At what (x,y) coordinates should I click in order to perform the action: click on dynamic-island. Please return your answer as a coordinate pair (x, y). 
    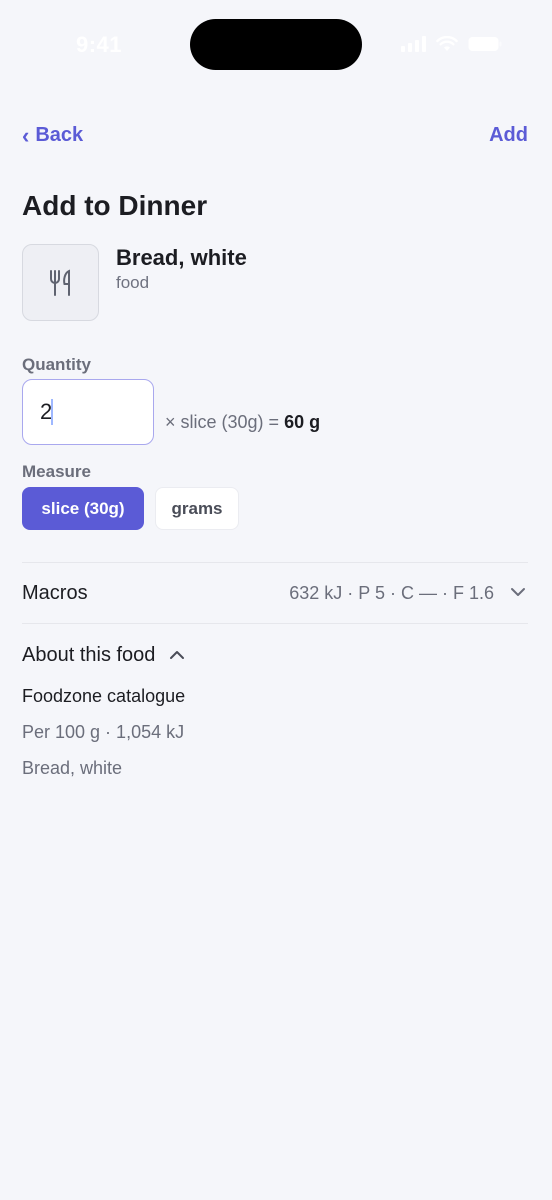
    Looking at the image, I should click on (276, 44).